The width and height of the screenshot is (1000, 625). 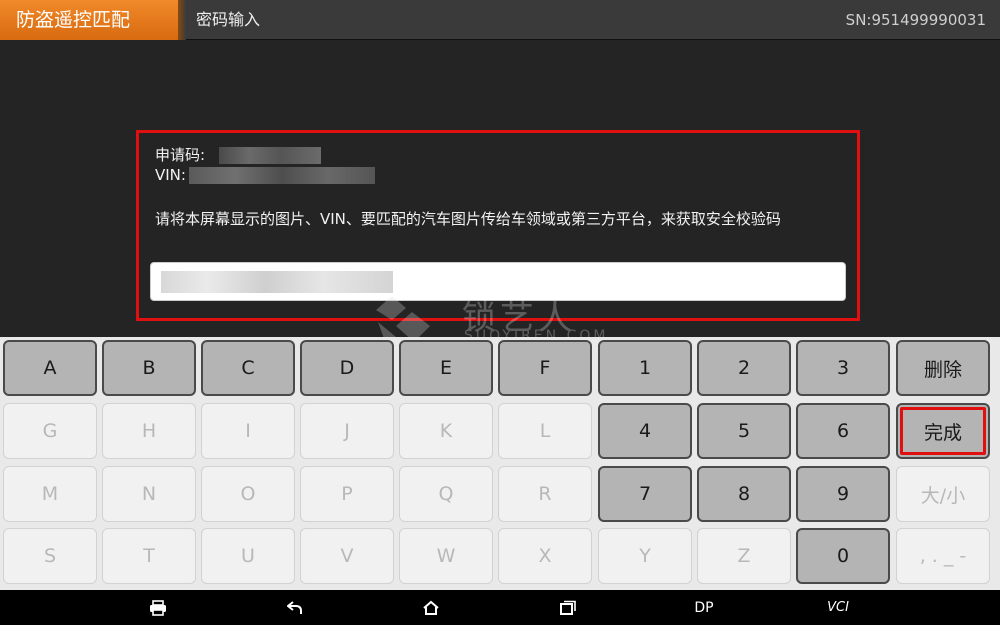 What do you see at coordinates (282, 175) in the screenshot?
I see `vin-value-redacted` at bounding box center [282, 175].